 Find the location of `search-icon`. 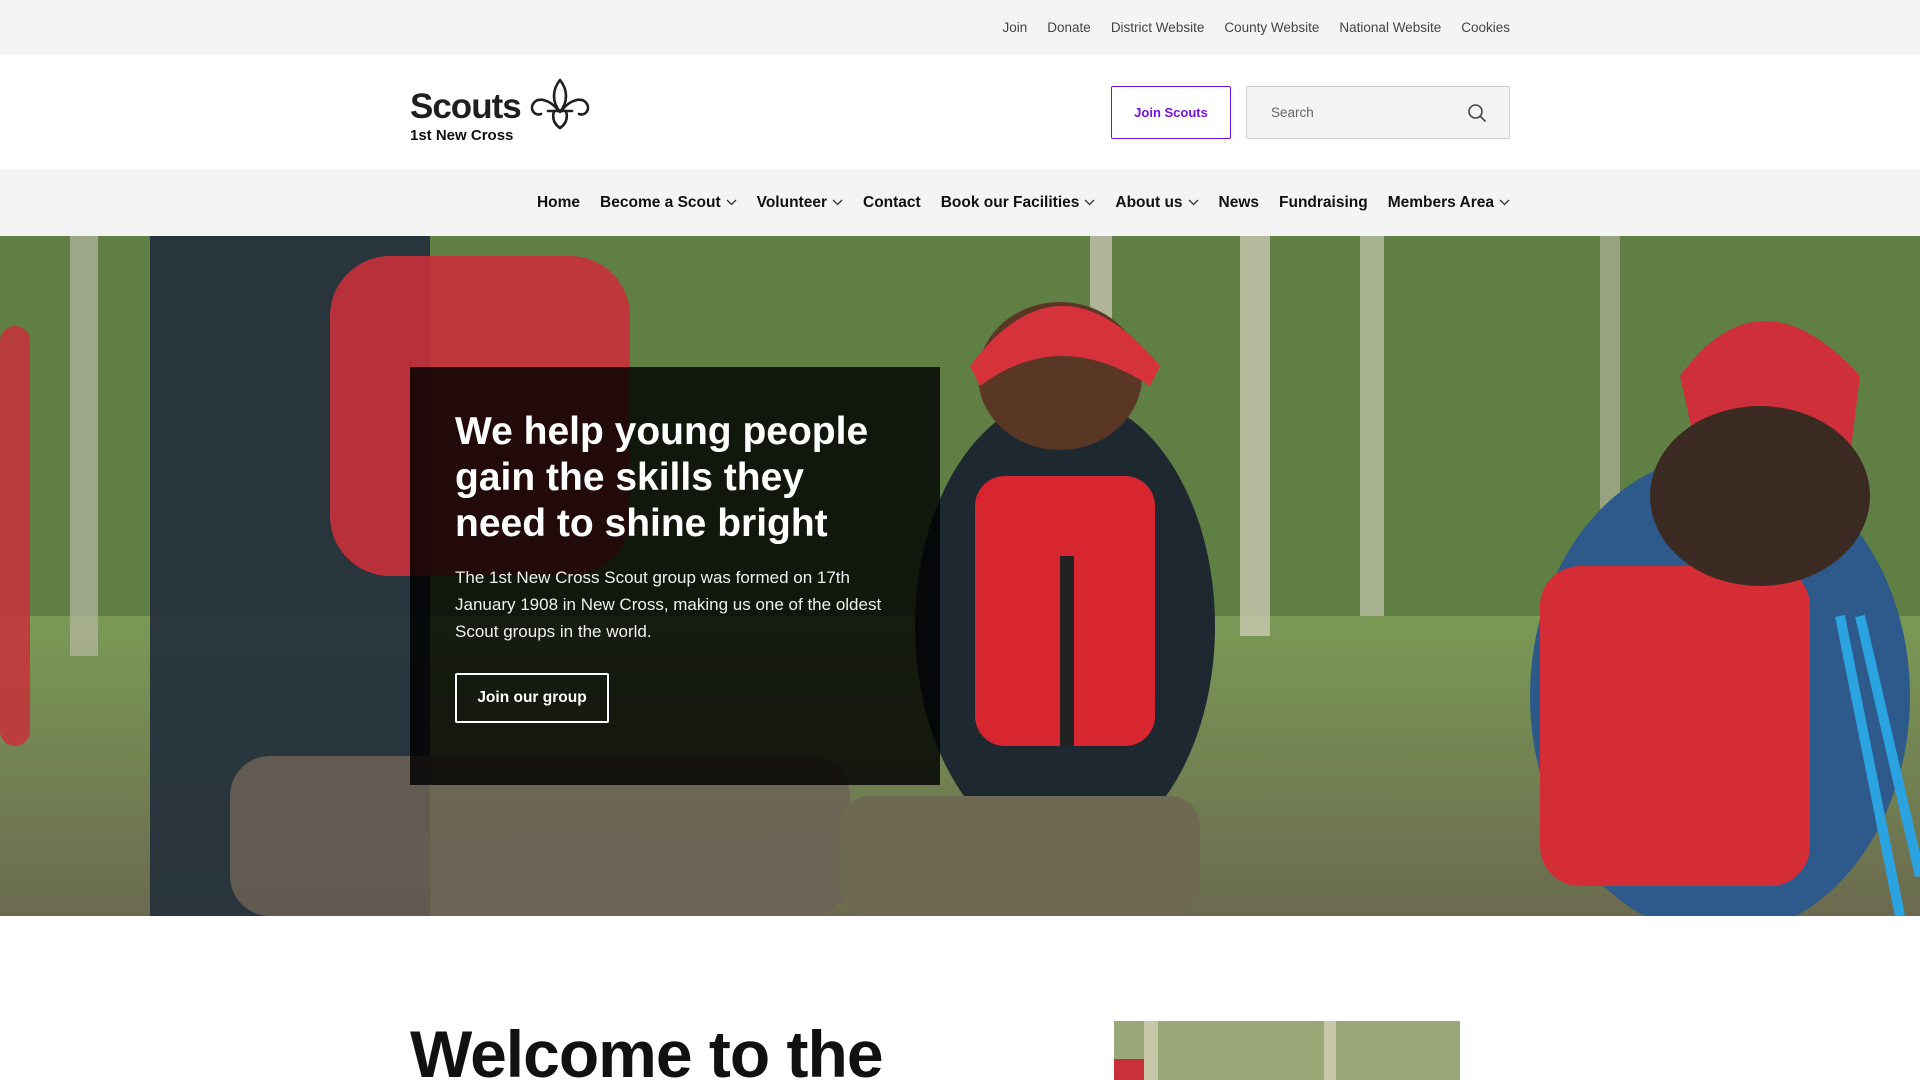

search-icon is located at coordinates (1477, 113).